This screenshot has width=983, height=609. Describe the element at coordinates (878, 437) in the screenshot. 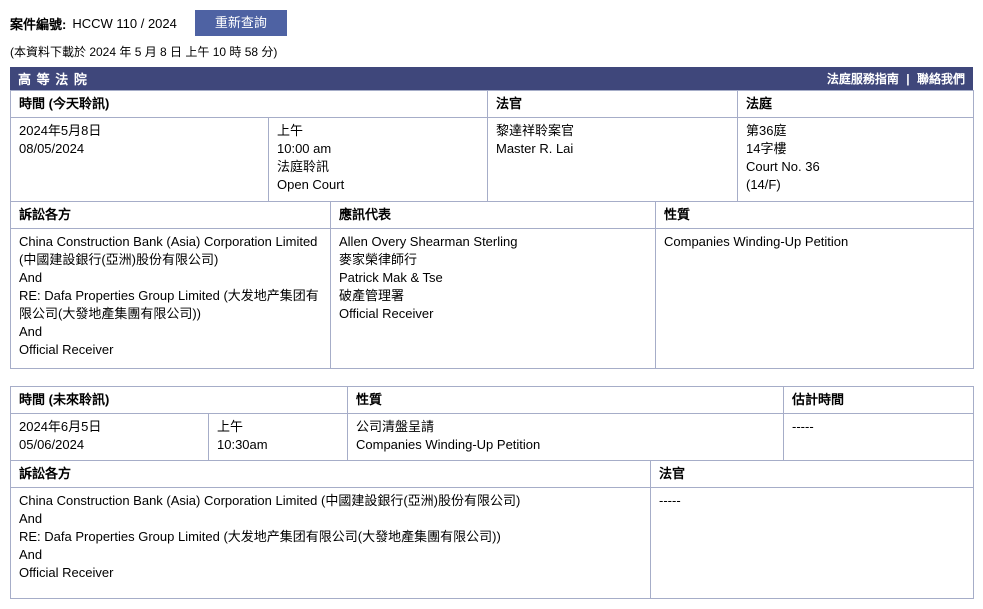

I see `future-estimated-cell: -----` at that location.